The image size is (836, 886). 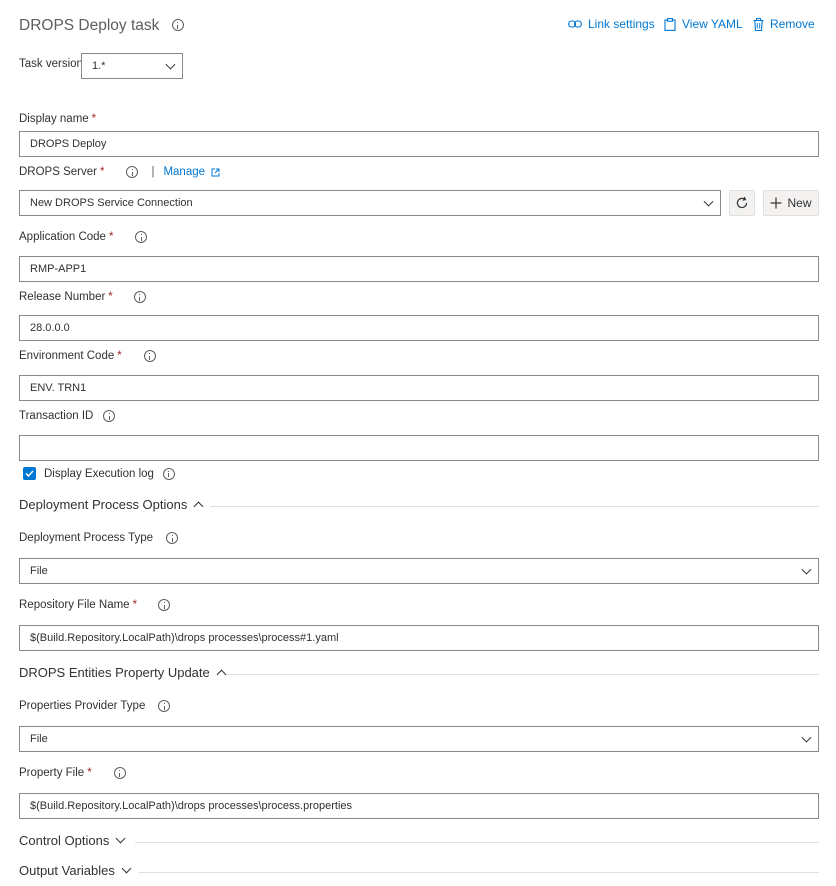 I want to click on remove-label: Remove, so click(x=792, y=24).